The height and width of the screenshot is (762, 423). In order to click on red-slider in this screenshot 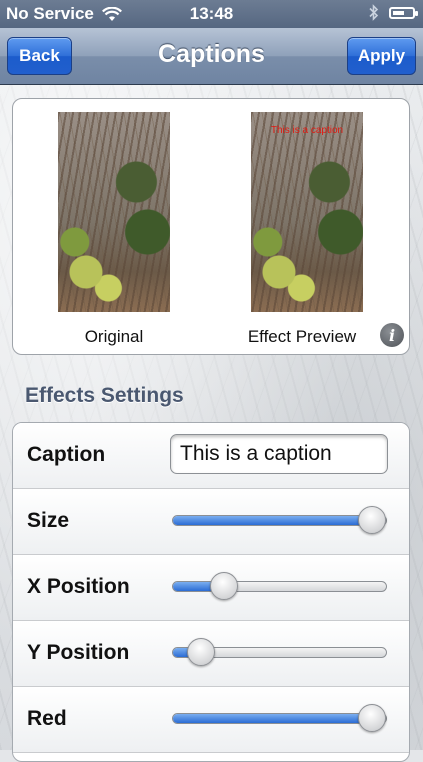, I will do `click(279, 718)`.